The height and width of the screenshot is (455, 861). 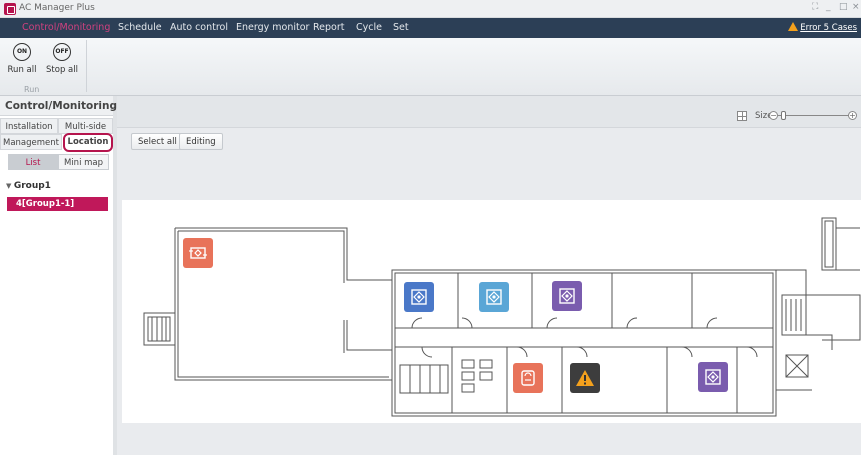 What do you see at coordinates (489, 112) in the screenshot?
I see `main-header: Size − +` at bounding box center [489, 112].